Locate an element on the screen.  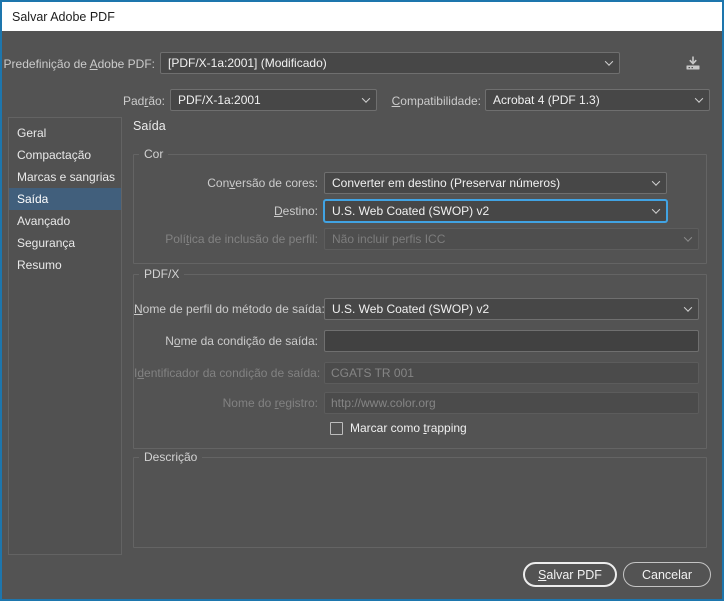
destination-select: U.S. Web Coated (SWOP) v2 is located at coordinates (495, 211).